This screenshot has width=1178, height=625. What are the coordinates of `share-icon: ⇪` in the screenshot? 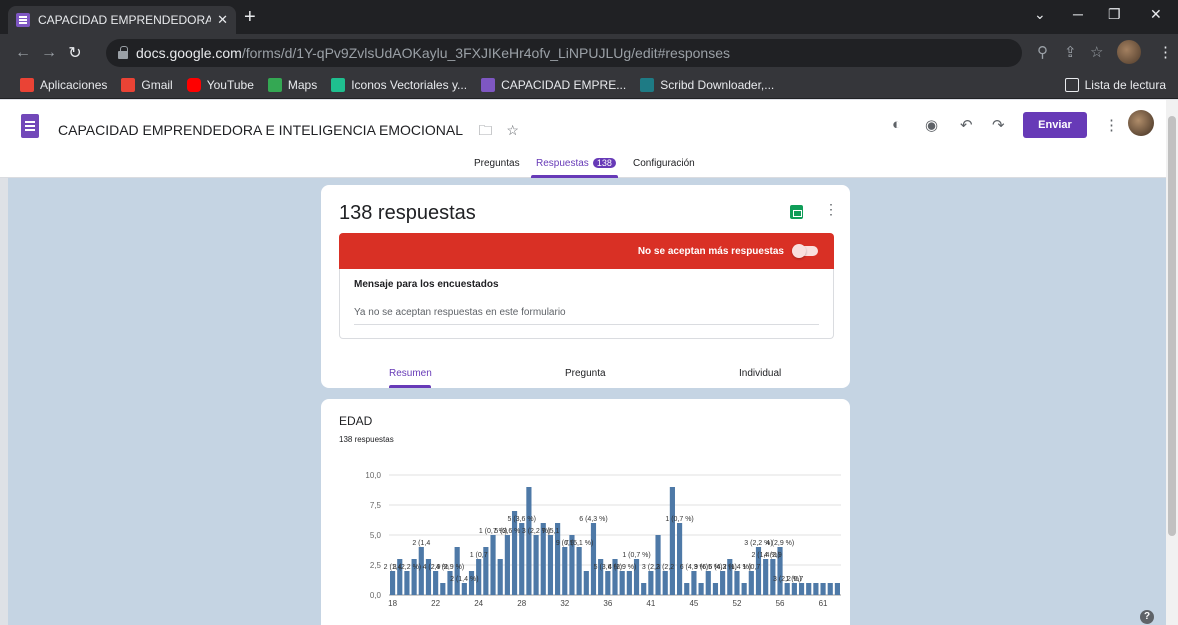 It's located at (1070, 52).